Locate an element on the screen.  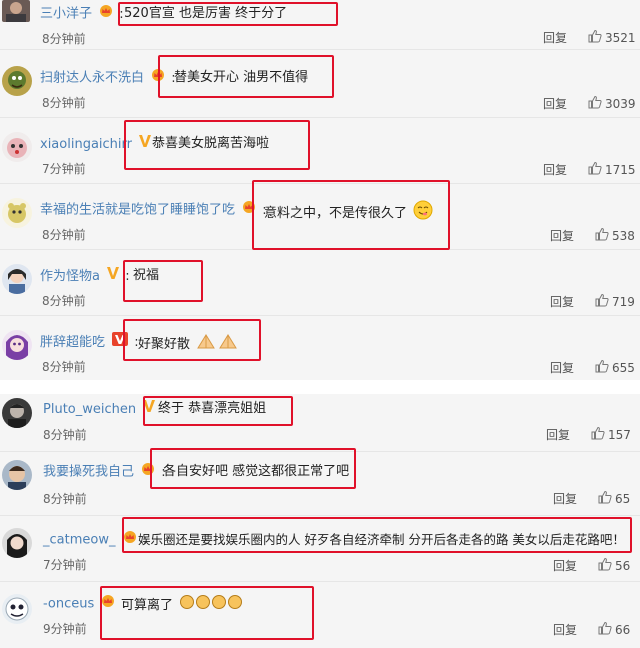
comment-text: 各自安好吧 感觉这都很正常了吧 is located at coordinates (256, 471).